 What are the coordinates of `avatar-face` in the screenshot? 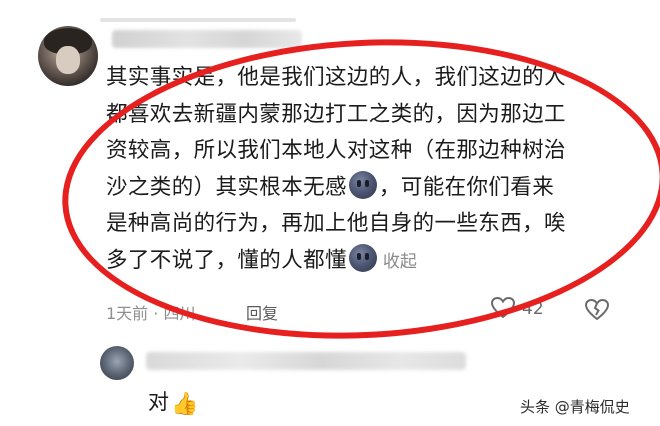 It's located at (68, 60).